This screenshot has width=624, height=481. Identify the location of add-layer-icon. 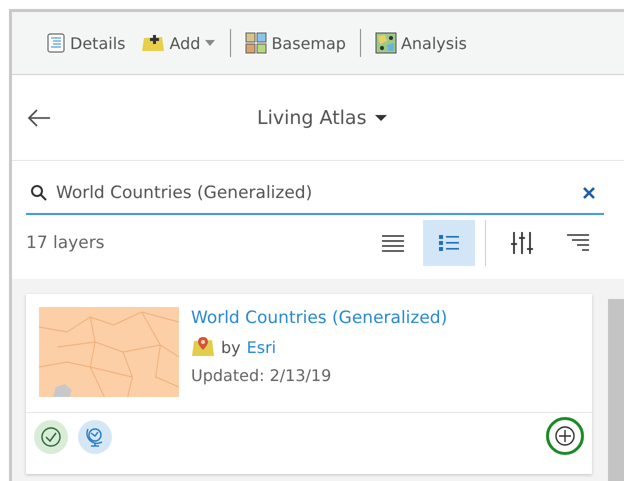
(153, 43).